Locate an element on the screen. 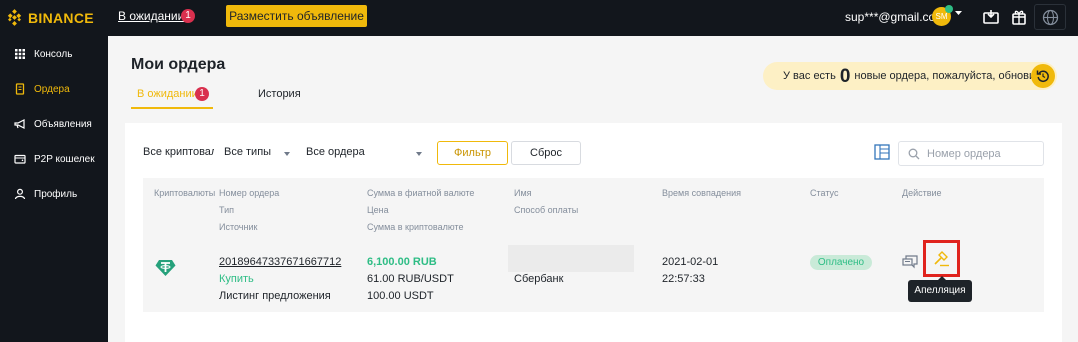 Image resolution: width=1078 pixels, height=342 pixels. language-selector is located at coordinates (1050, 17).